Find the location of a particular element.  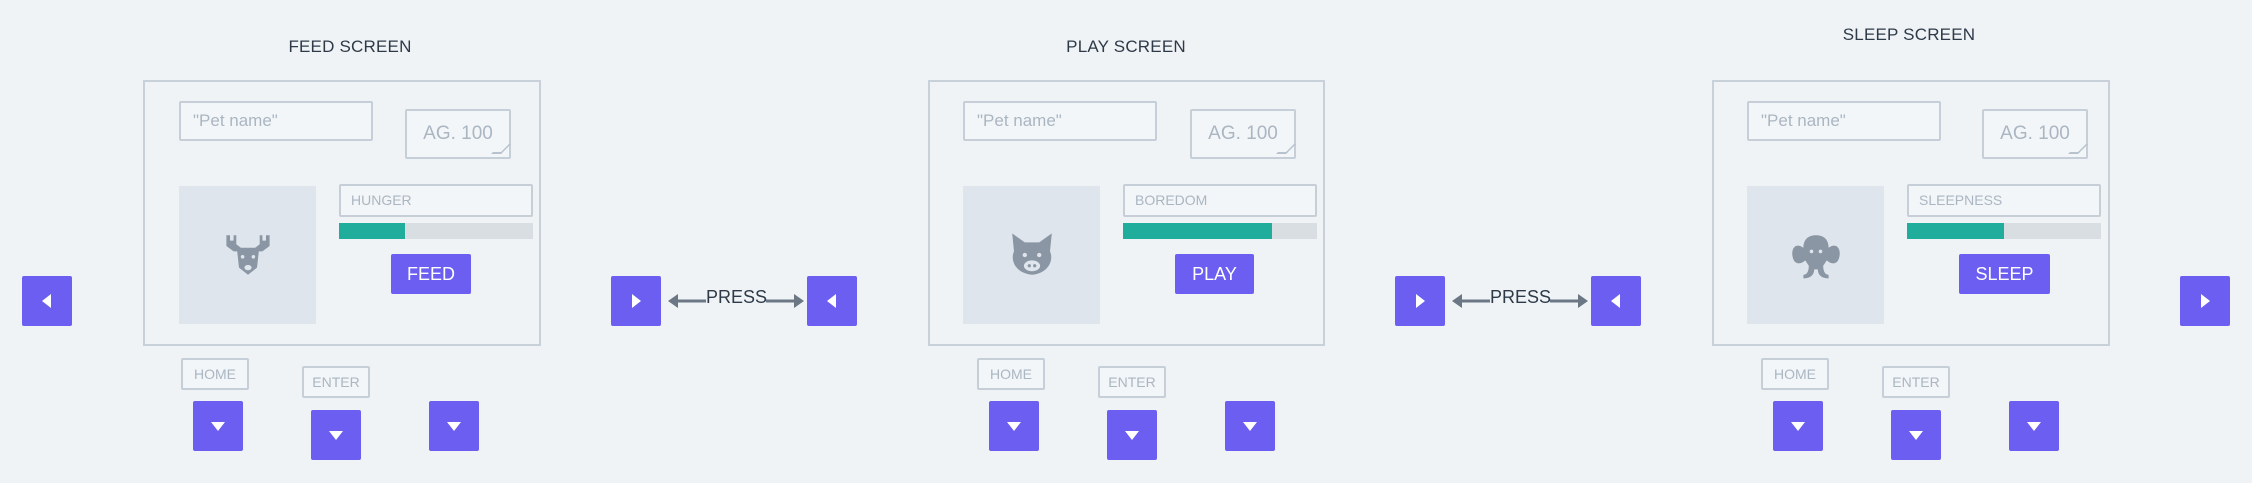

deer-icon is located at coordinates (248, 255).